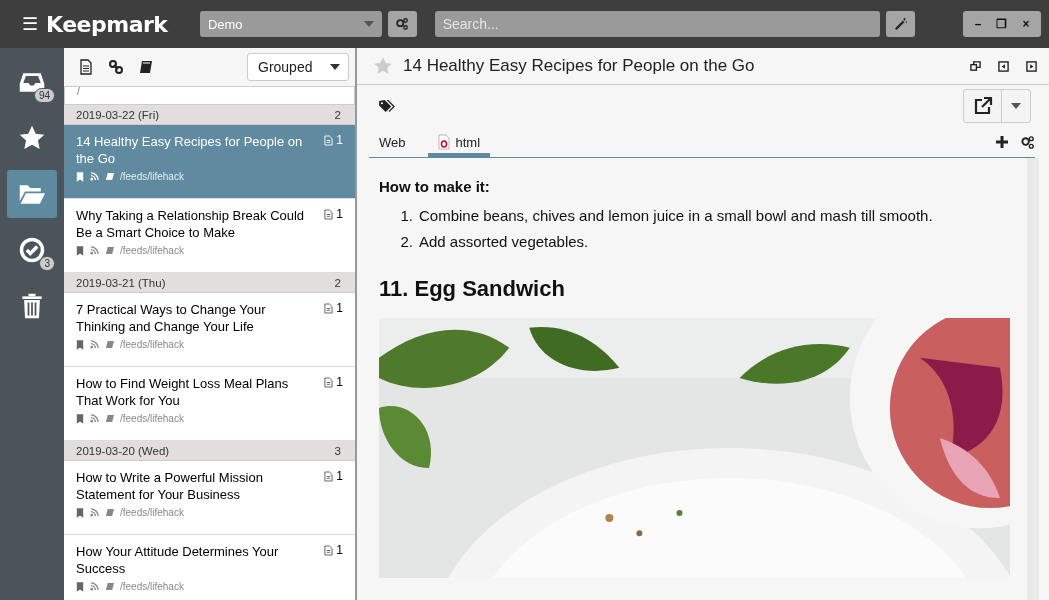  I want to click on gears-icon, so click(402, 24).